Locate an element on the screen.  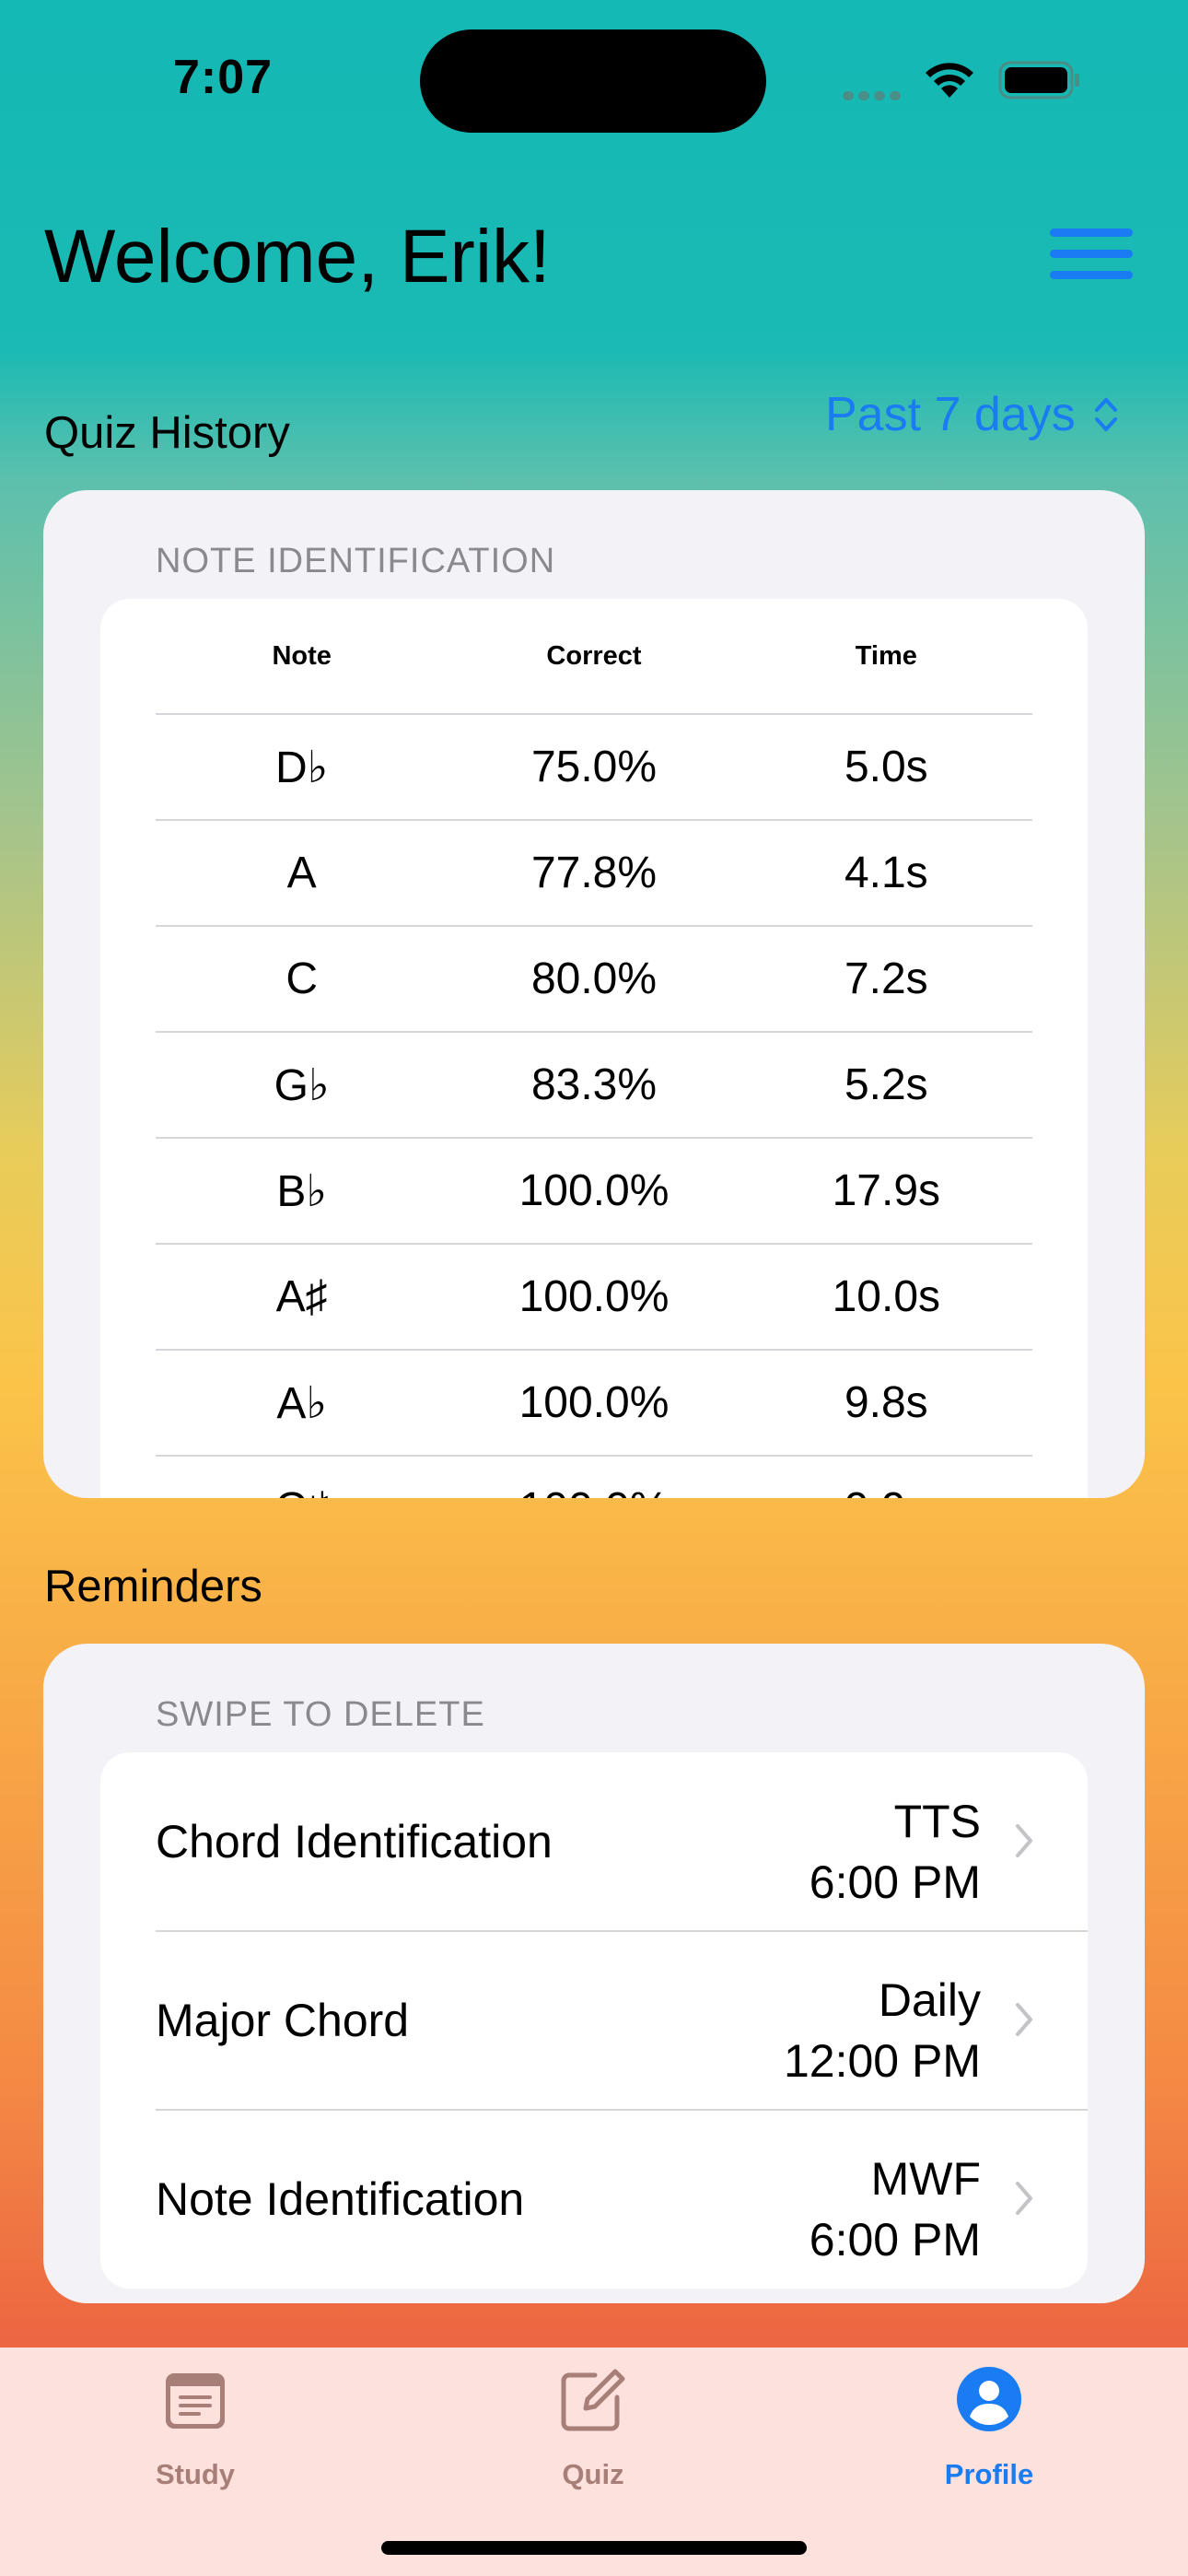
tab-label: Profile is located at coordinates (989, 2474).